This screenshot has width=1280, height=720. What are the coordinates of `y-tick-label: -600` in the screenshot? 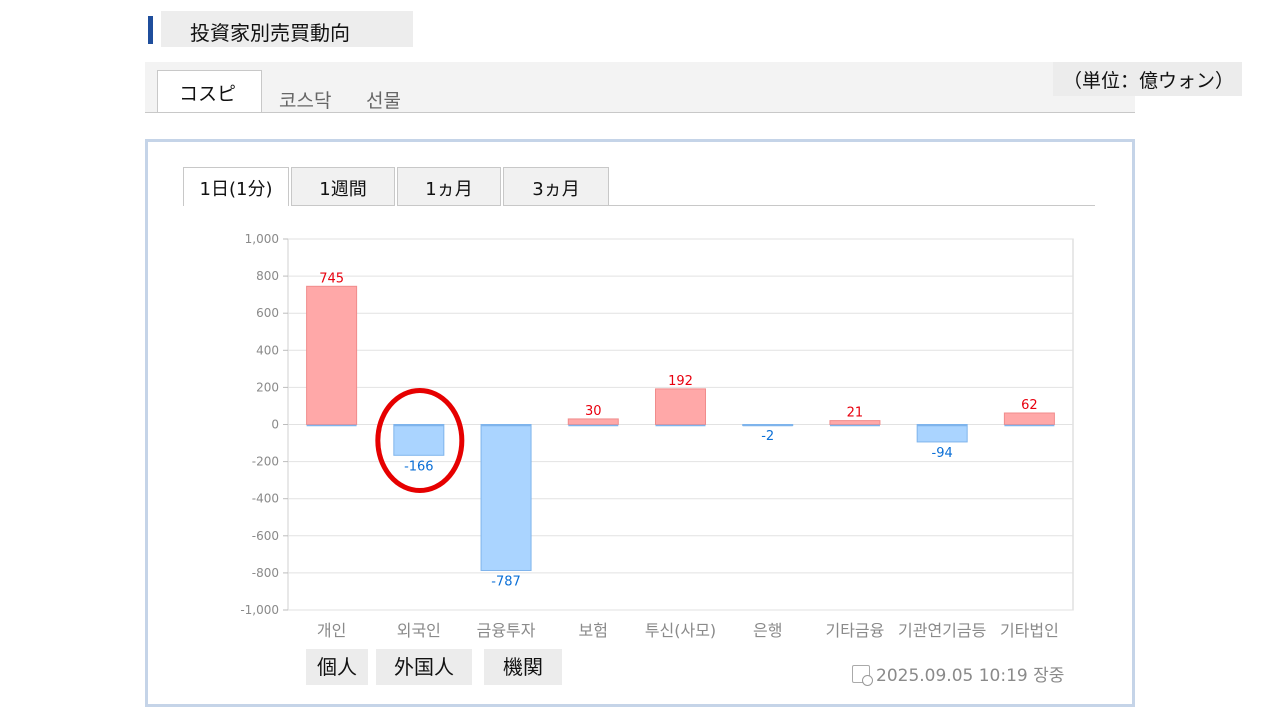 It's located at (265, 536).